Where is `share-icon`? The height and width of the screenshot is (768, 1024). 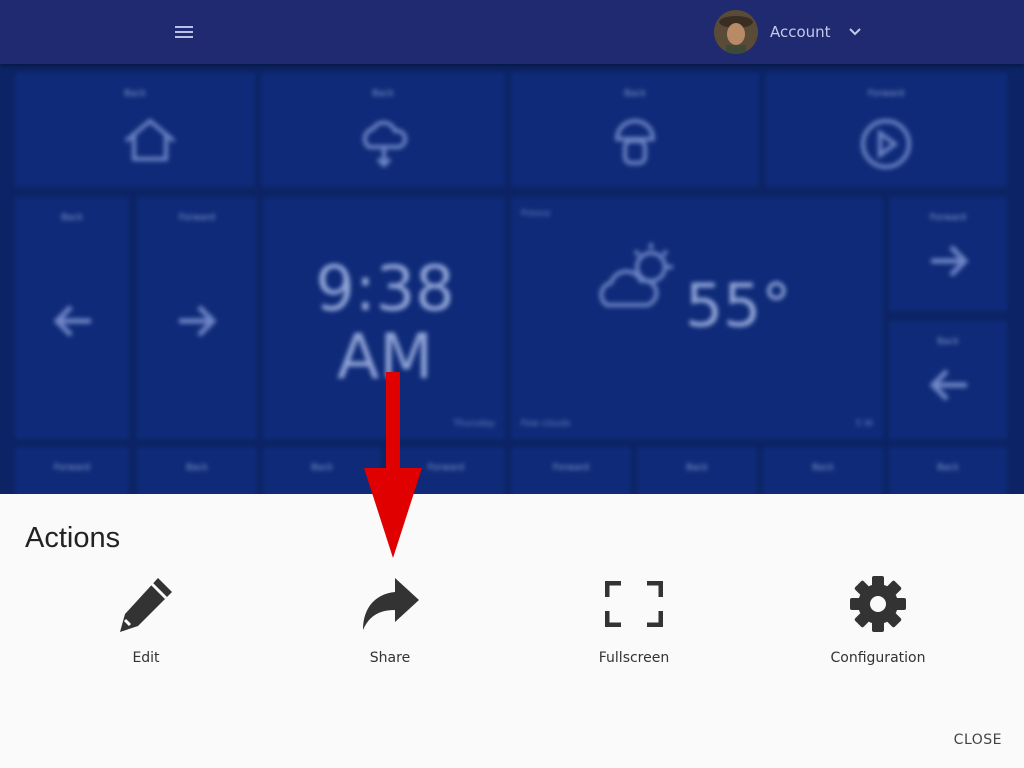
share-icon is located at coordinates (391, 604).